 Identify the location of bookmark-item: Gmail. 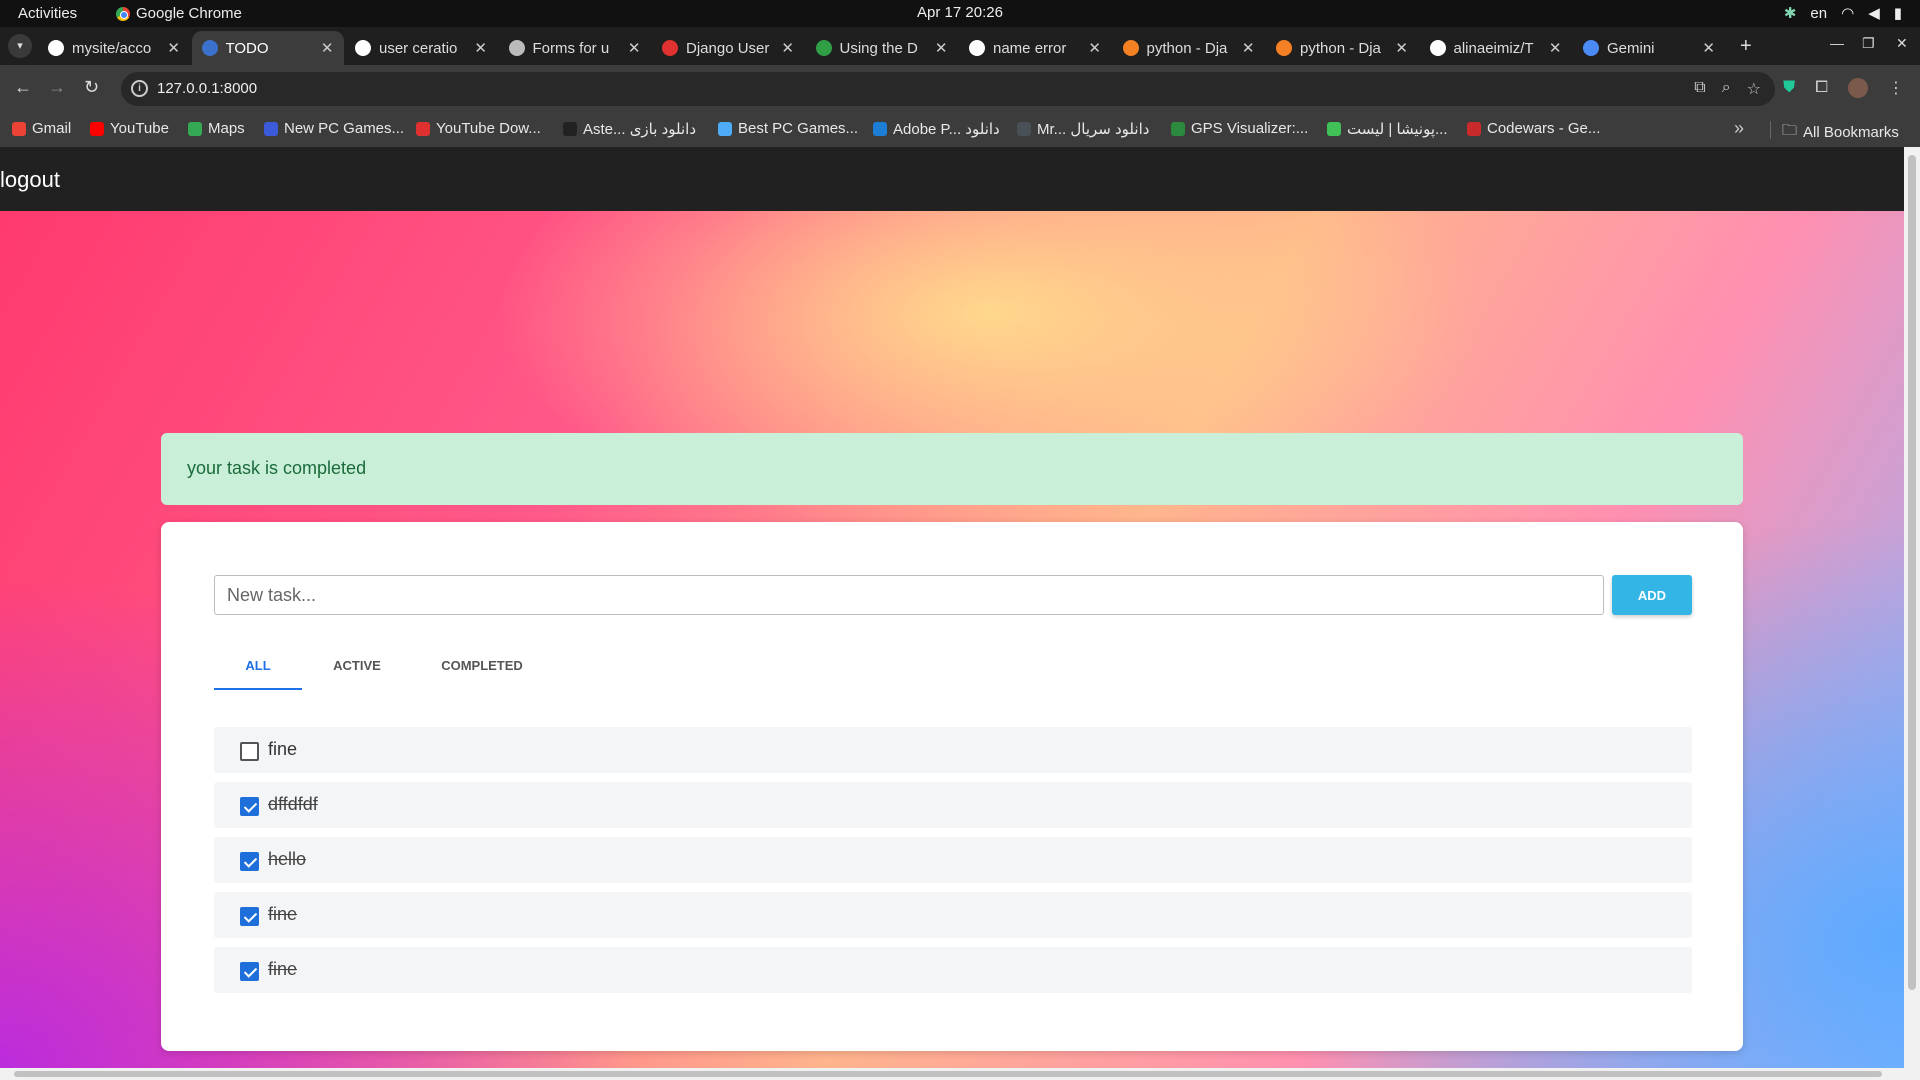
(41, 128).